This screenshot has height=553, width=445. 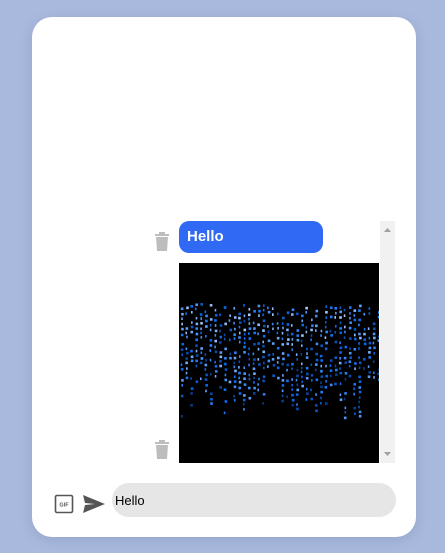 What do you see at coordinates (254, 500) in the screenshot?
I see `message-input` at bounding box center [254, 500].